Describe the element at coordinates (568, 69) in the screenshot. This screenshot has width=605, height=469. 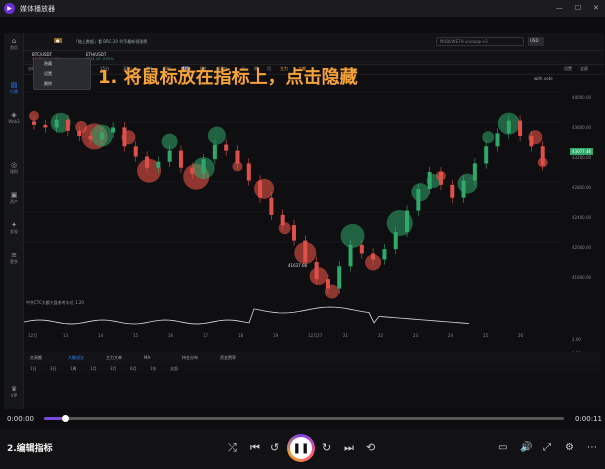
I see `toolbar-right-item: 设置` at that location.